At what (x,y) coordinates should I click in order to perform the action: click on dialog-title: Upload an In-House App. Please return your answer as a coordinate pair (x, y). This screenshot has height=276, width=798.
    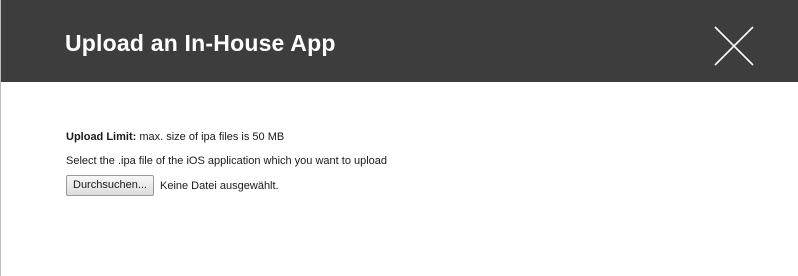
    Looking at the image, I should click on (200, 43).